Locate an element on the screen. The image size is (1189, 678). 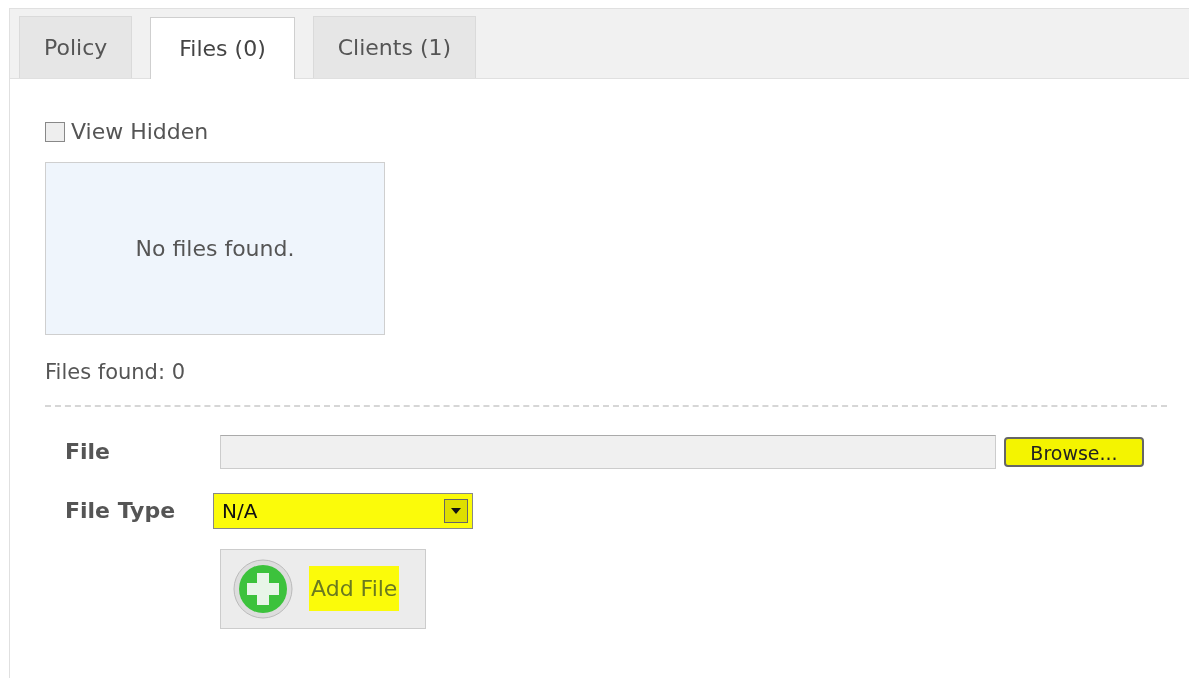
checkbox is located at coordinates (55, 131).